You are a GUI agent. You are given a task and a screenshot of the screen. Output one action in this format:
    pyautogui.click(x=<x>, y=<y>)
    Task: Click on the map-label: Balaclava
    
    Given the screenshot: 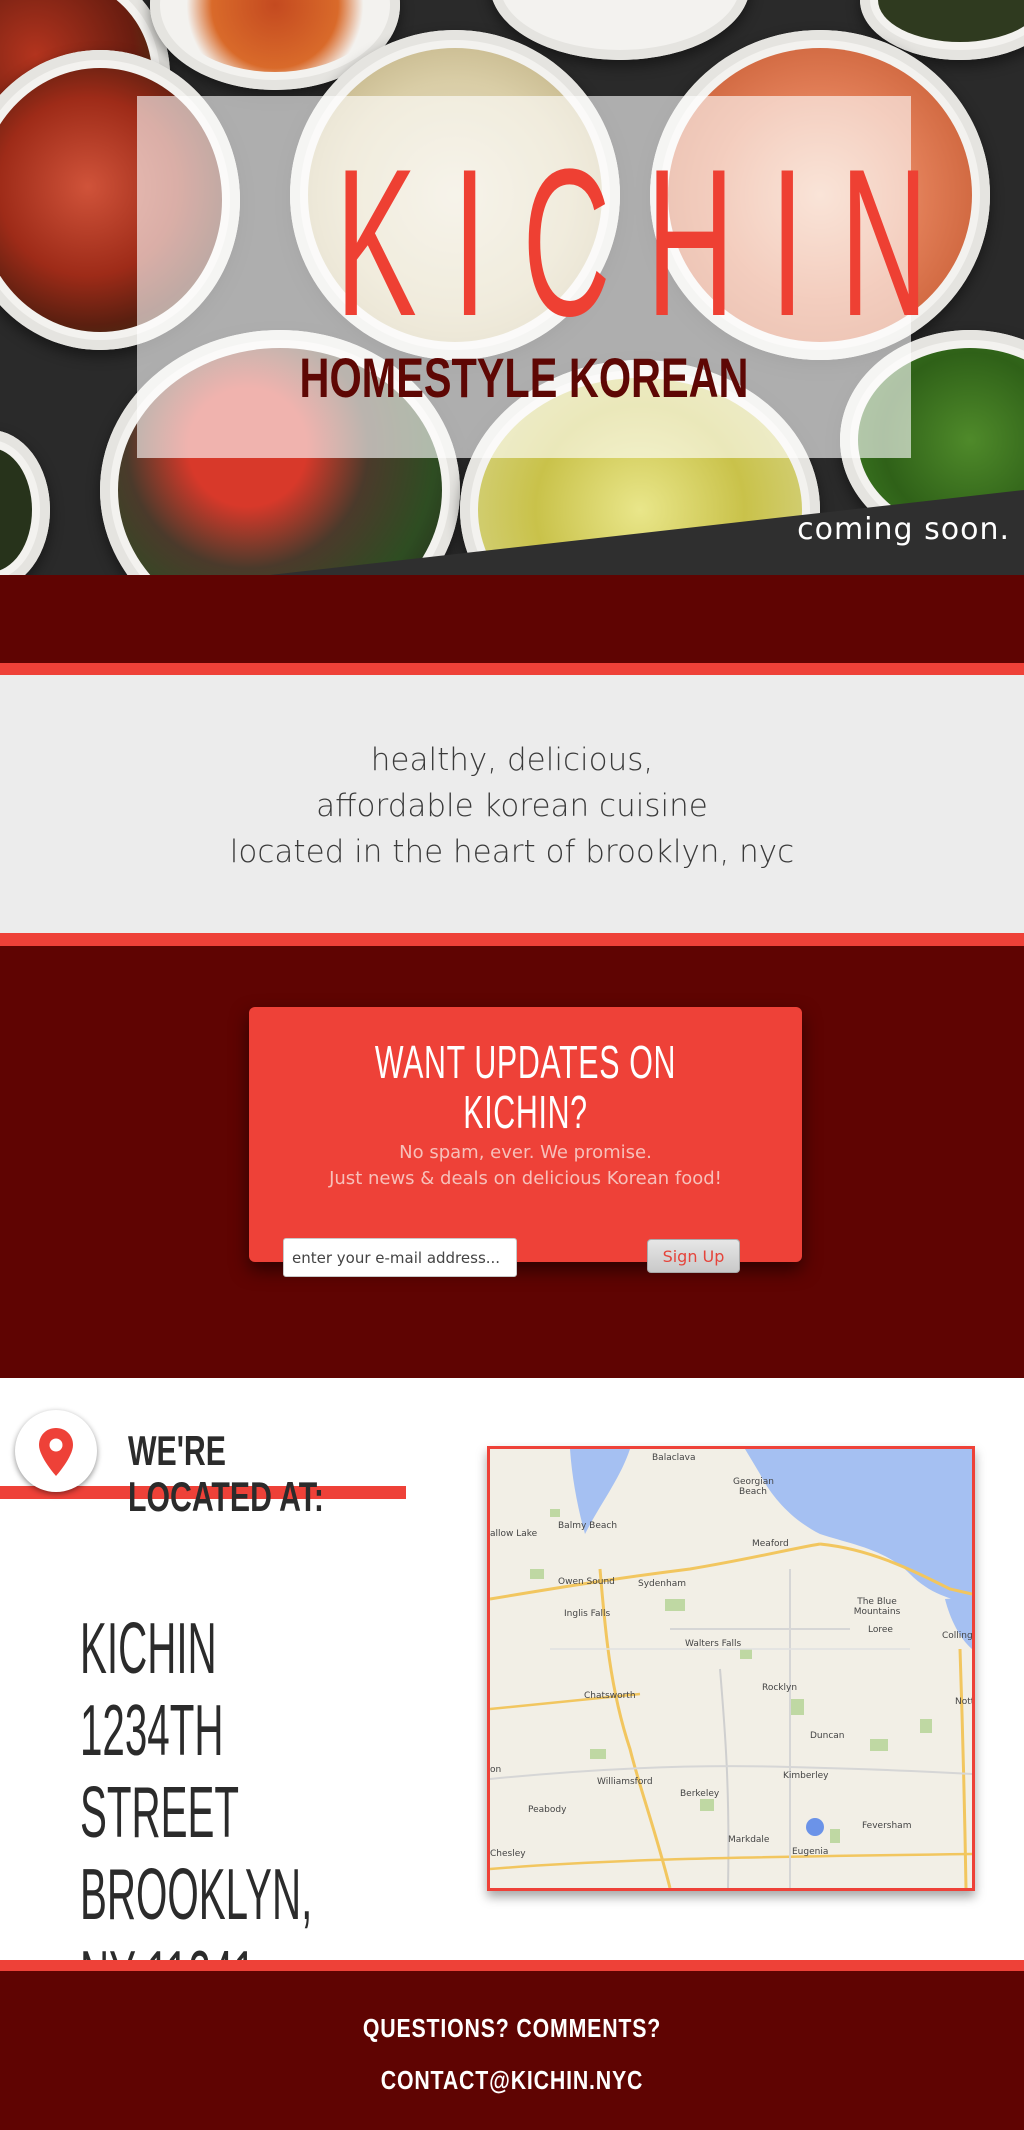 What is the action you would take?
    pyautogui.click(x=674, y=1458)
    